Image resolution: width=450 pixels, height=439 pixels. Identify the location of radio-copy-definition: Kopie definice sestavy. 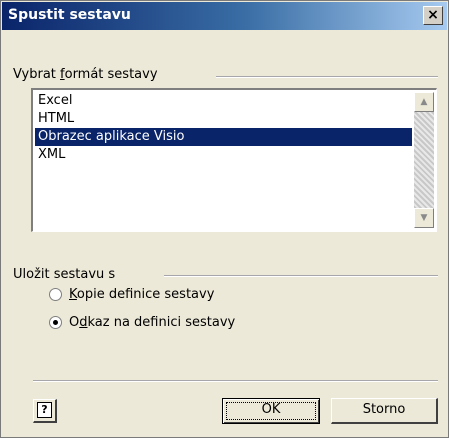
(131, 294).